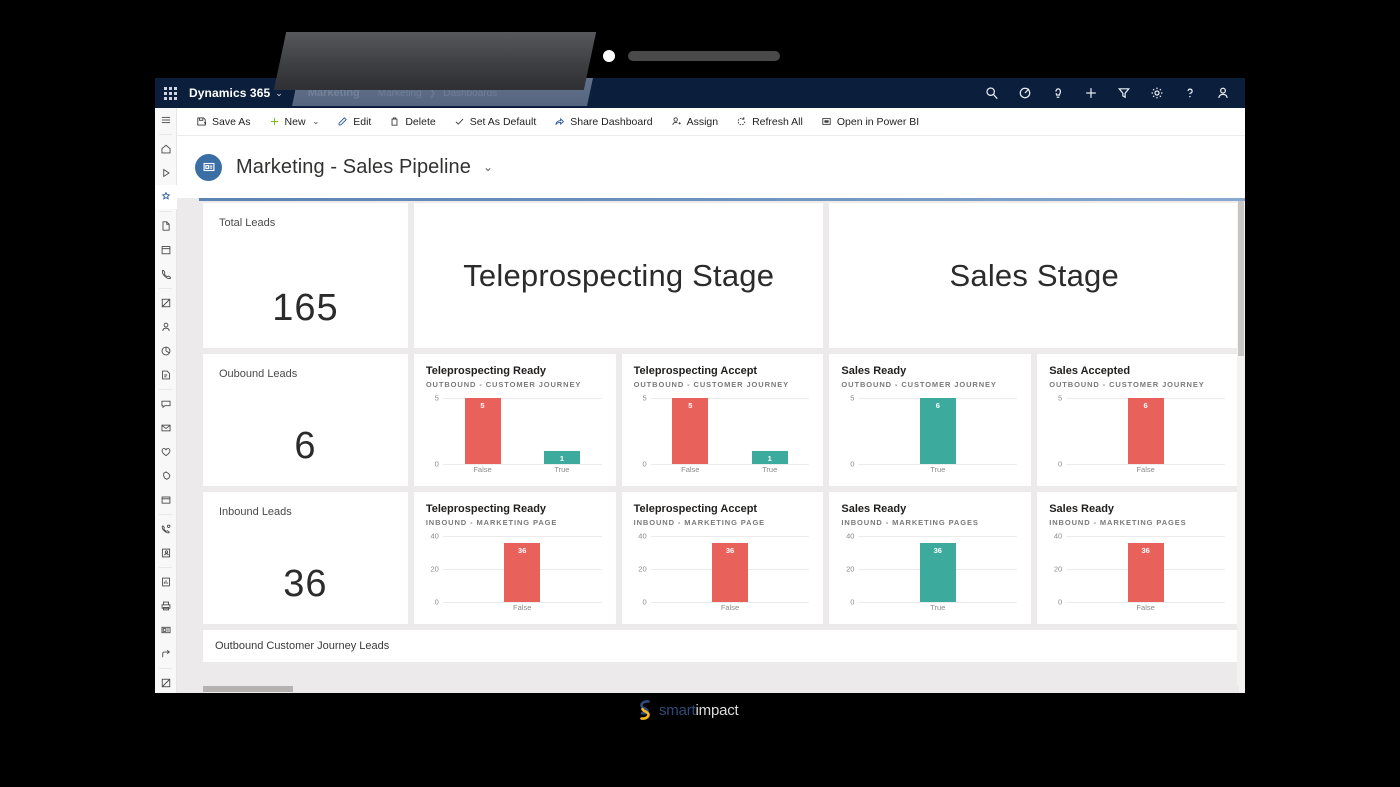 The width and height of the screenshot is (1400, 787). What do you see at coordinates (470, 93) in the screenshot?
I see `breadcrumb-item-dashboards: Dashboards` at bounding box center [470, 93].